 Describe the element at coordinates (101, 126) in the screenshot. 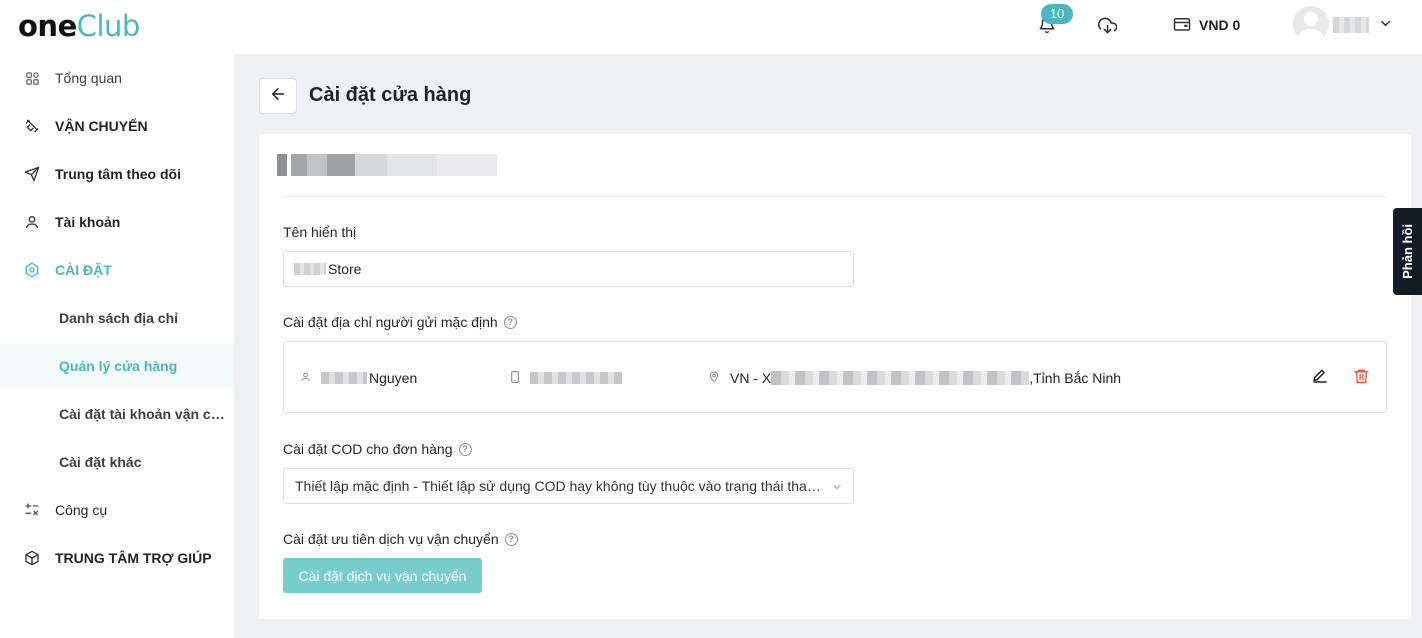

I see `sidebar-item-label: VẬN CHUYỂN` at that location.